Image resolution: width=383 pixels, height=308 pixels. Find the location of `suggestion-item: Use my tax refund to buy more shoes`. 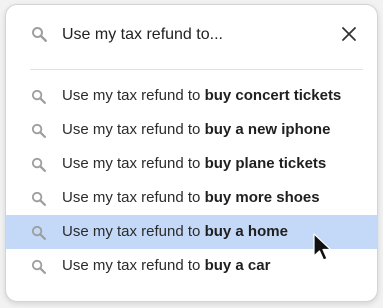

suggestion-item: Use my tax refund to buy more shoes is located at coordinates (191, 198).